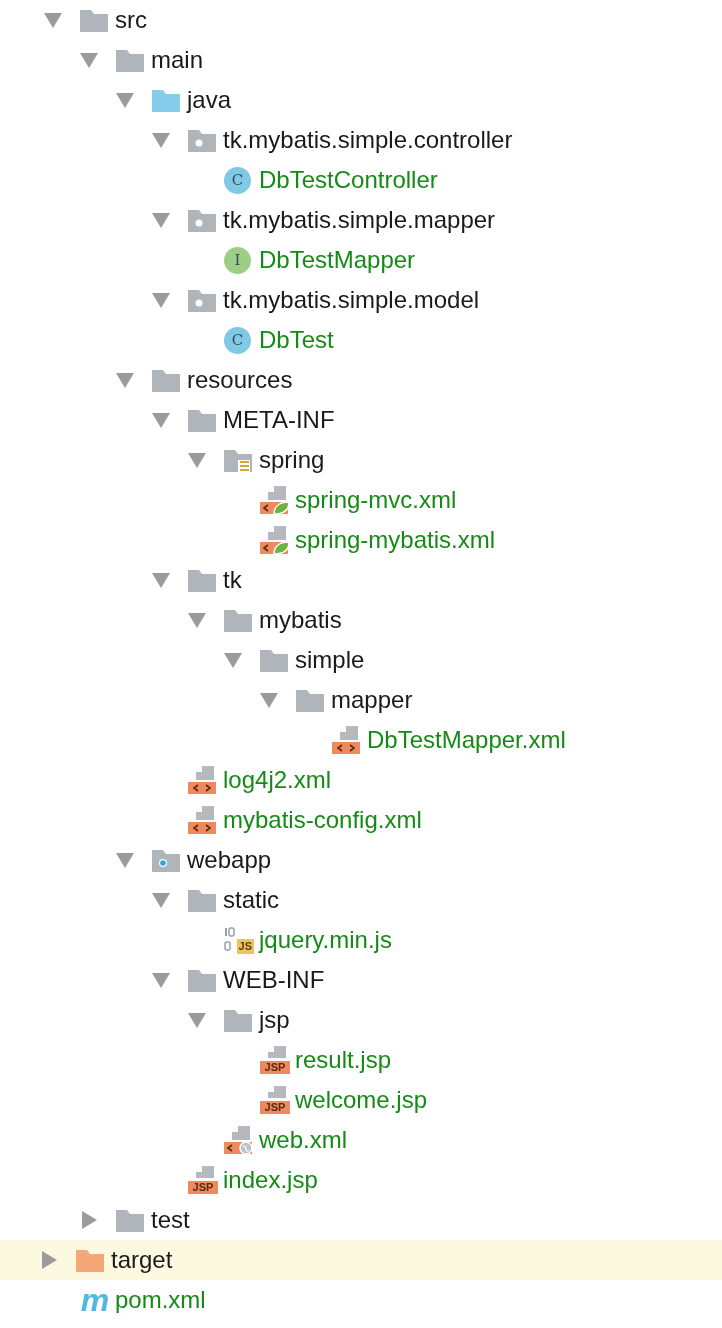 This screenshot has width=722, height=1328. I want to click on web-xml-file-icon, so click(239, 1140).